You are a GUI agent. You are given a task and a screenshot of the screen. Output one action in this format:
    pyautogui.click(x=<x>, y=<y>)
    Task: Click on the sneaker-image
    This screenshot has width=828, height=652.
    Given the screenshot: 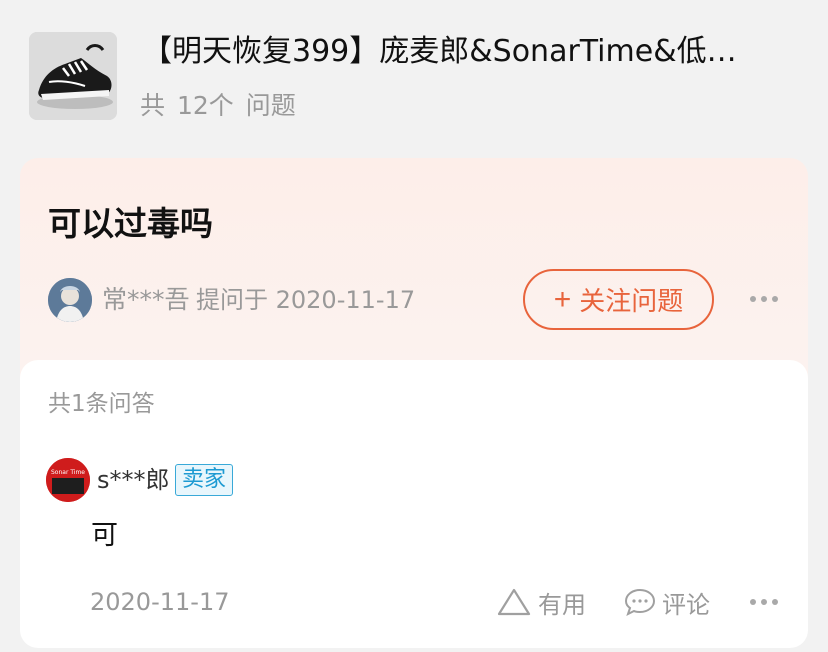 What is the action you would take?
    pyautogui.click(x=73, y=76)
    